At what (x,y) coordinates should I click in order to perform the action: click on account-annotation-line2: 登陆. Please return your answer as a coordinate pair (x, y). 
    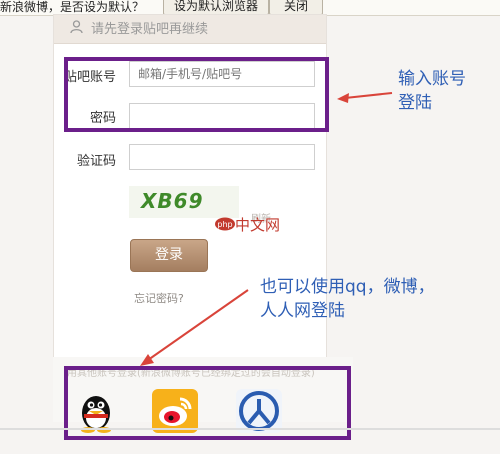
    Looking at the image, I should click on (415, 103).